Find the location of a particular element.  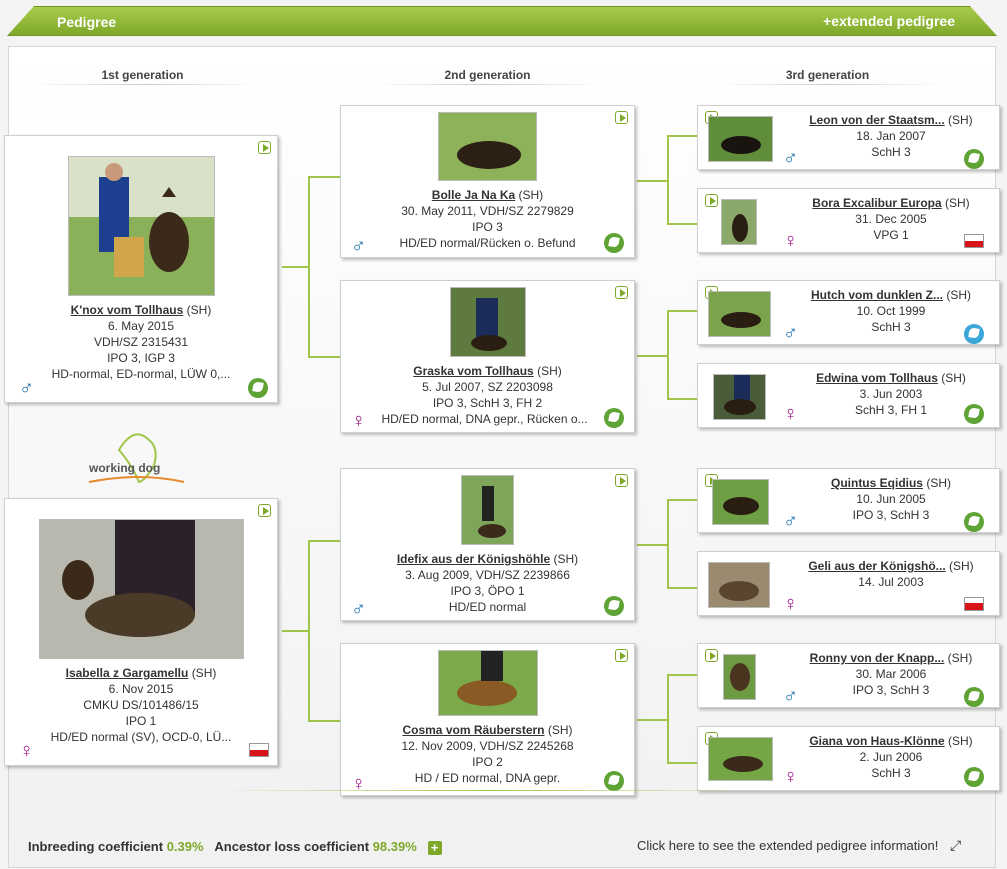

extended-pedigree-link: +extended pedigree is located at coordinates (889, 21).